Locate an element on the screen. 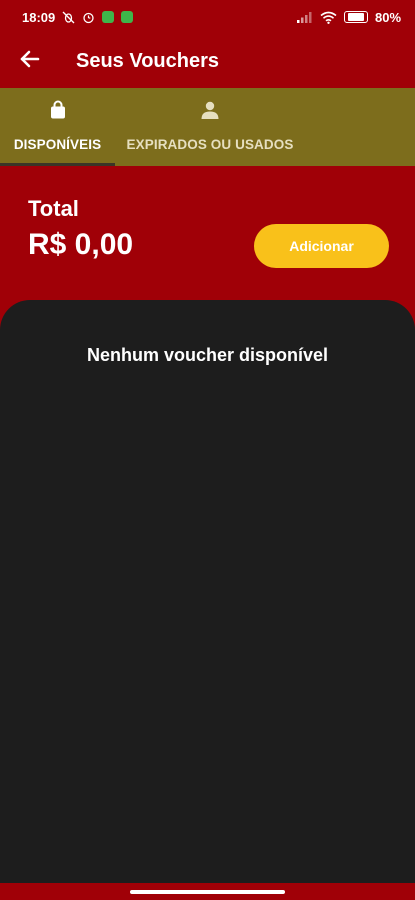  home-indicator is located at coordinates (207, 891).